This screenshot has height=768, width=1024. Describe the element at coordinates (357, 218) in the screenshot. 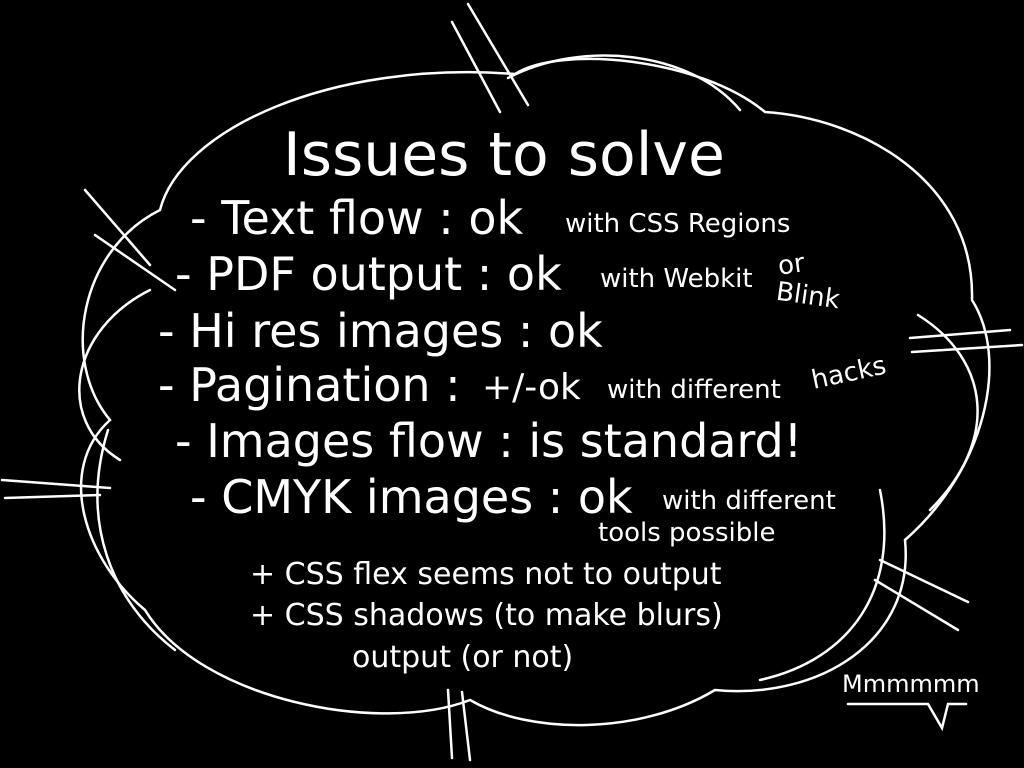

I see `item-text-flow: - Text flow : ok` at that location.